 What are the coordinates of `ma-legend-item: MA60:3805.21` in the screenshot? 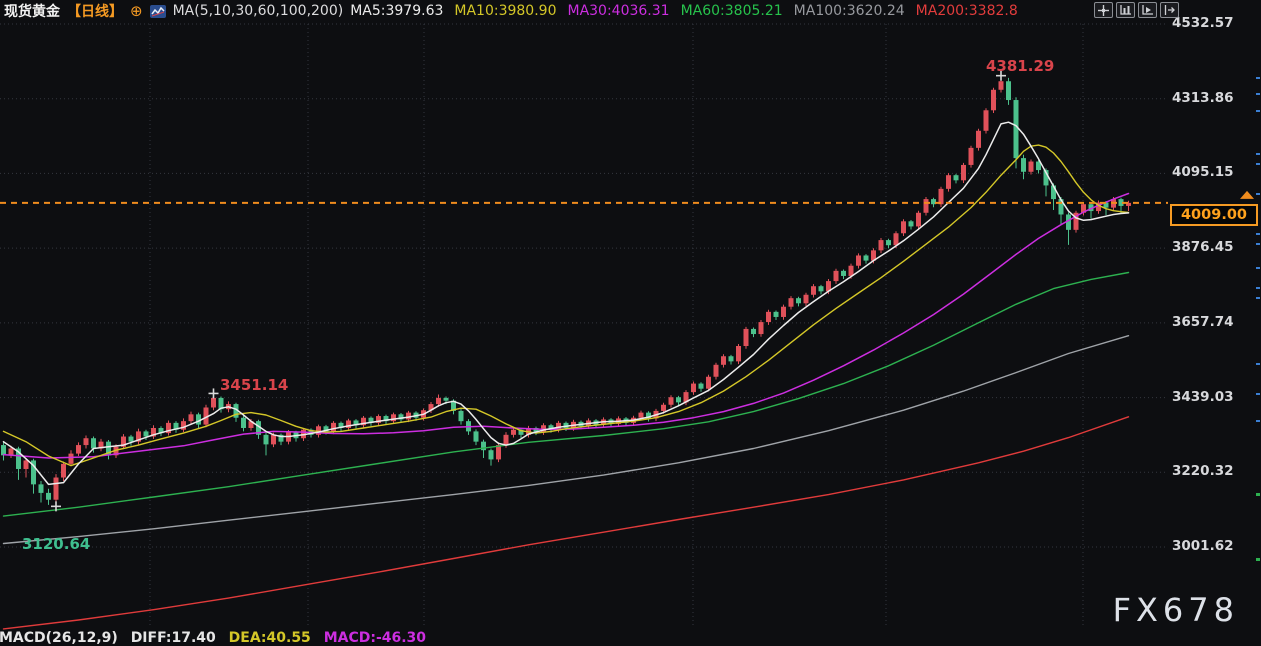 It's located at (731, 11).